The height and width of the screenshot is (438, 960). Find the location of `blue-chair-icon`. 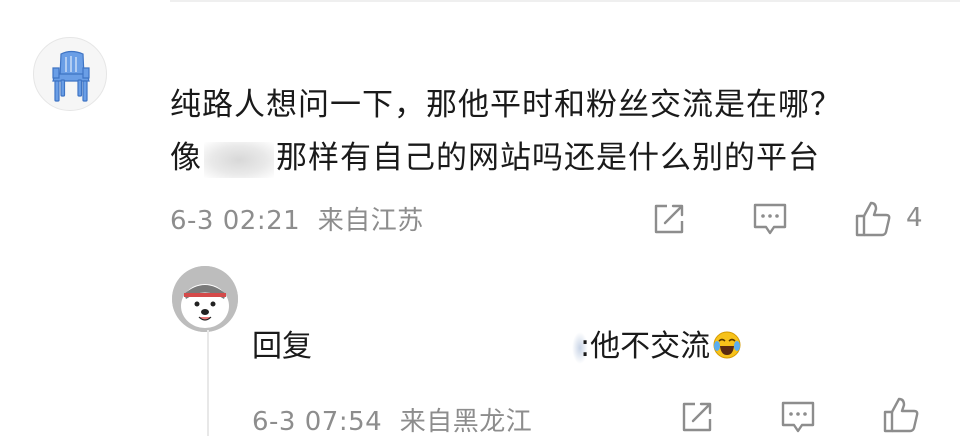

blue-chair-icon is located at coordinates (71, 76).